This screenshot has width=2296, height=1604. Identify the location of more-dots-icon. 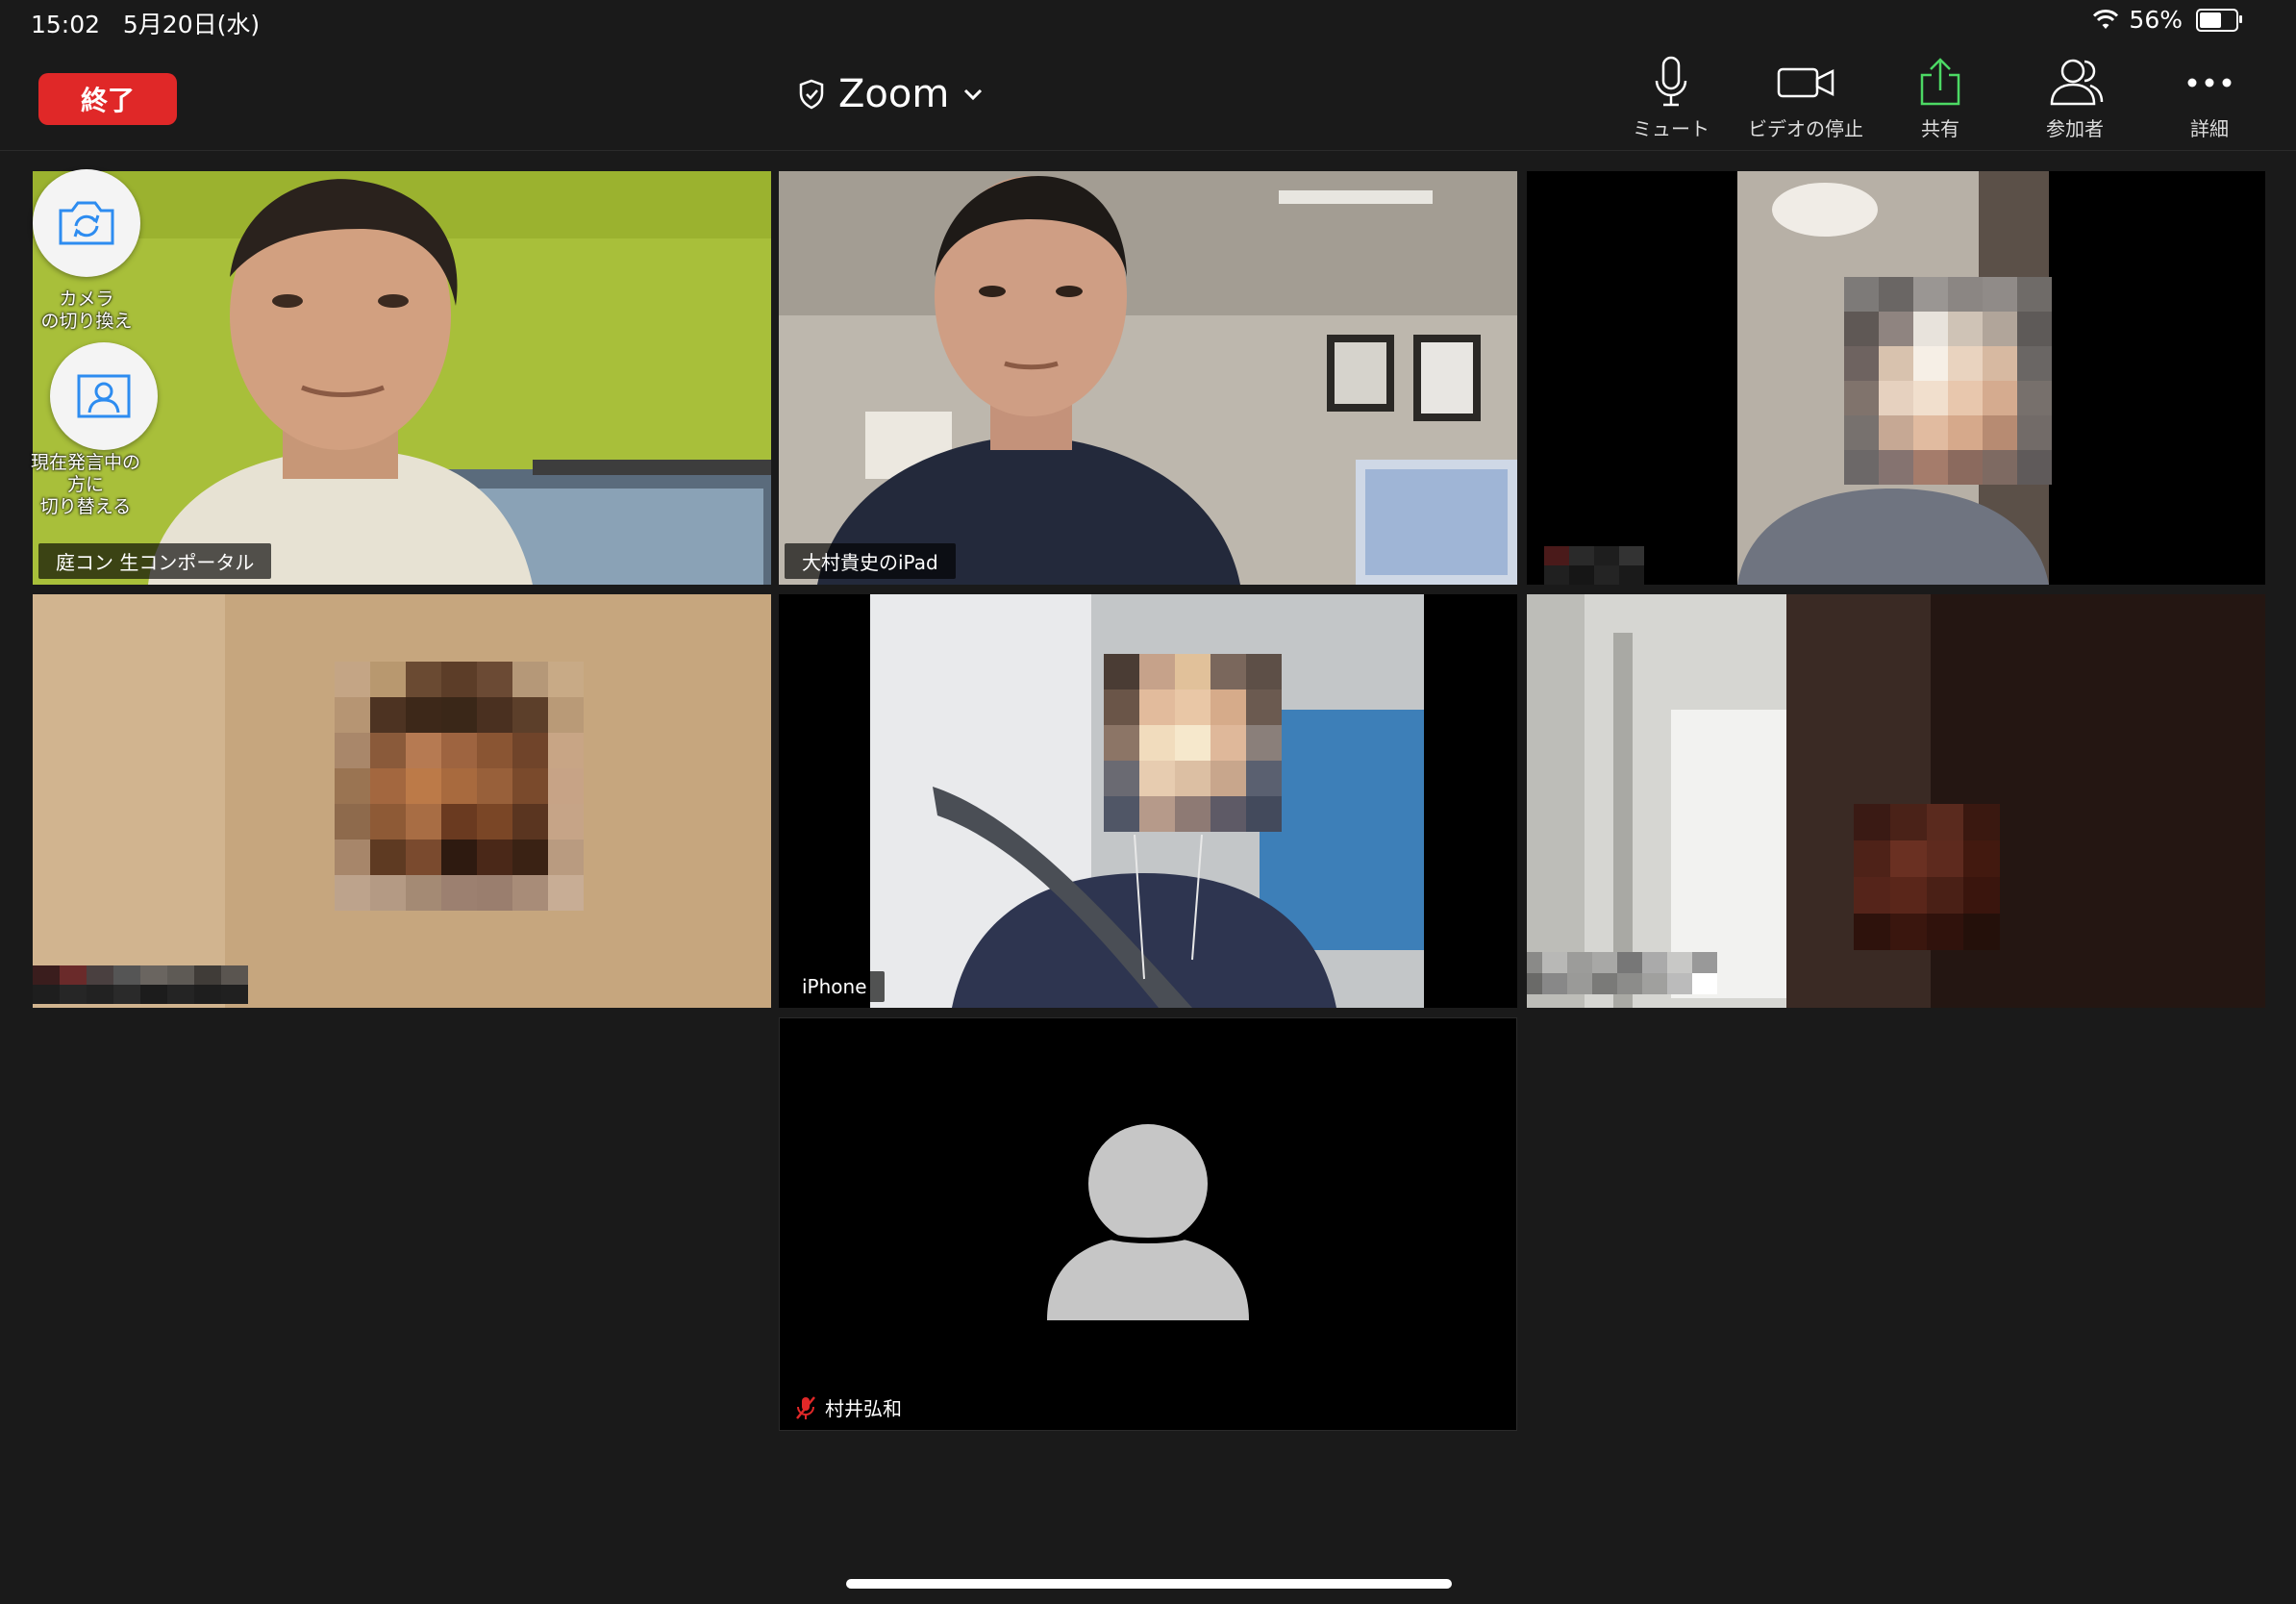
(2209, 83).